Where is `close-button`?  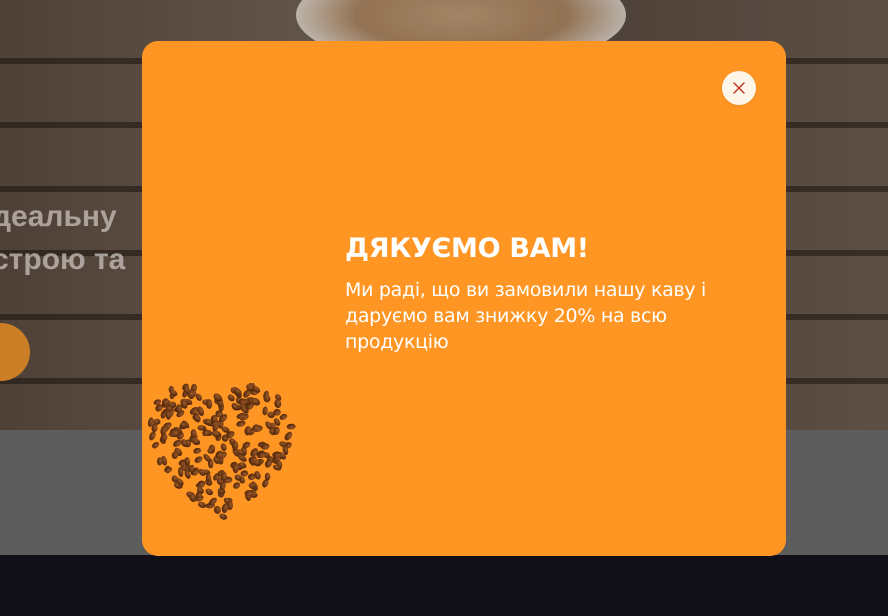
close-button is located at coordinates (739, 88).